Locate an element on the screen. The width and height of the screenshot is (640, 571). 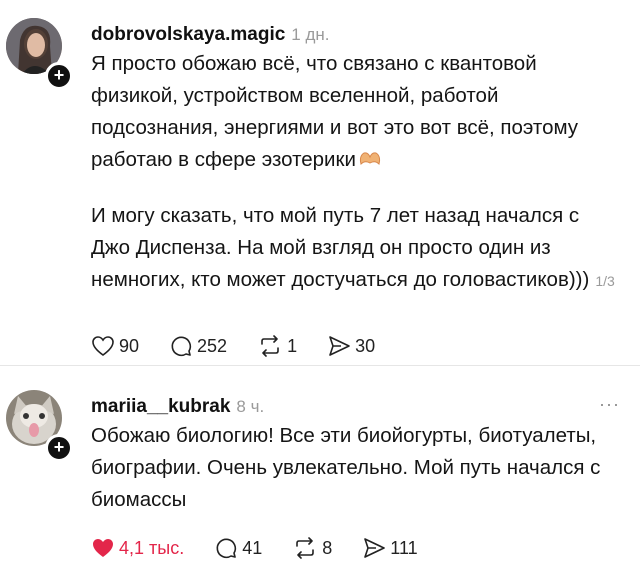
share-button: 30 is located at coordinates (351, 346).